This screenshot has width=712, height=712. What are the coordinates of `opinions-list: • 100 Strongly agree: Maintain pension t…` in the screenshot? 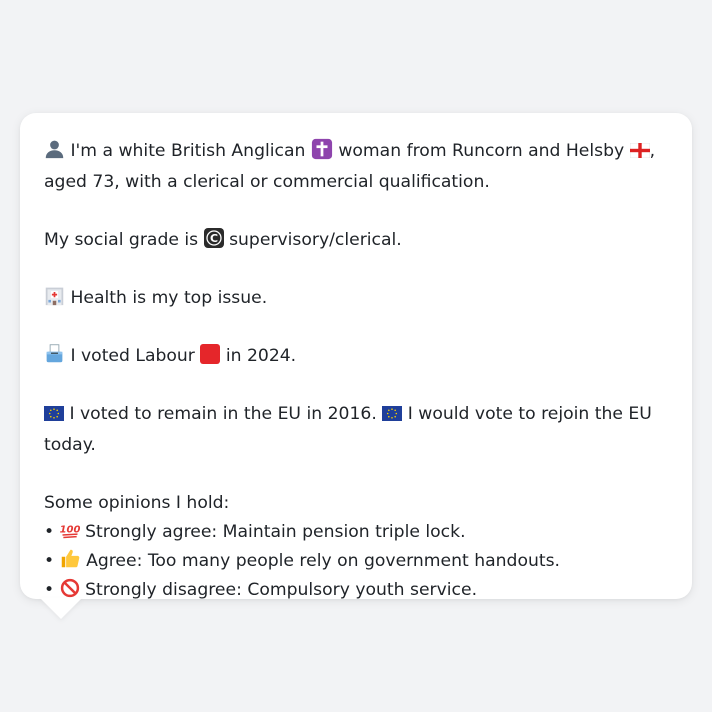 It's located at (356, 561).